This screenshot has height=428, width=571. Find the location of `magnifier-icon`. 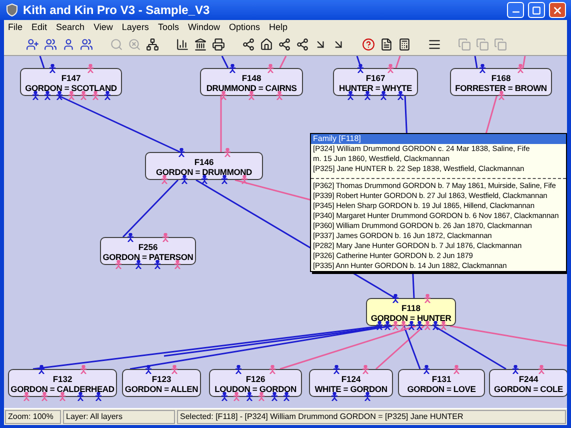

magnifier-icon is located at coordinates (134, 44).